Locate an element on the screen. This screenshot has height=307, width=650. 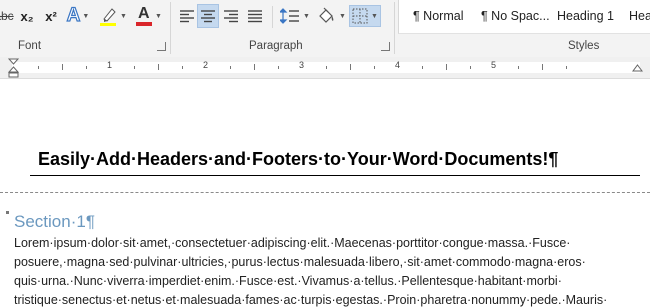
ruler-number: 2 is located at coordinates (206, 65).